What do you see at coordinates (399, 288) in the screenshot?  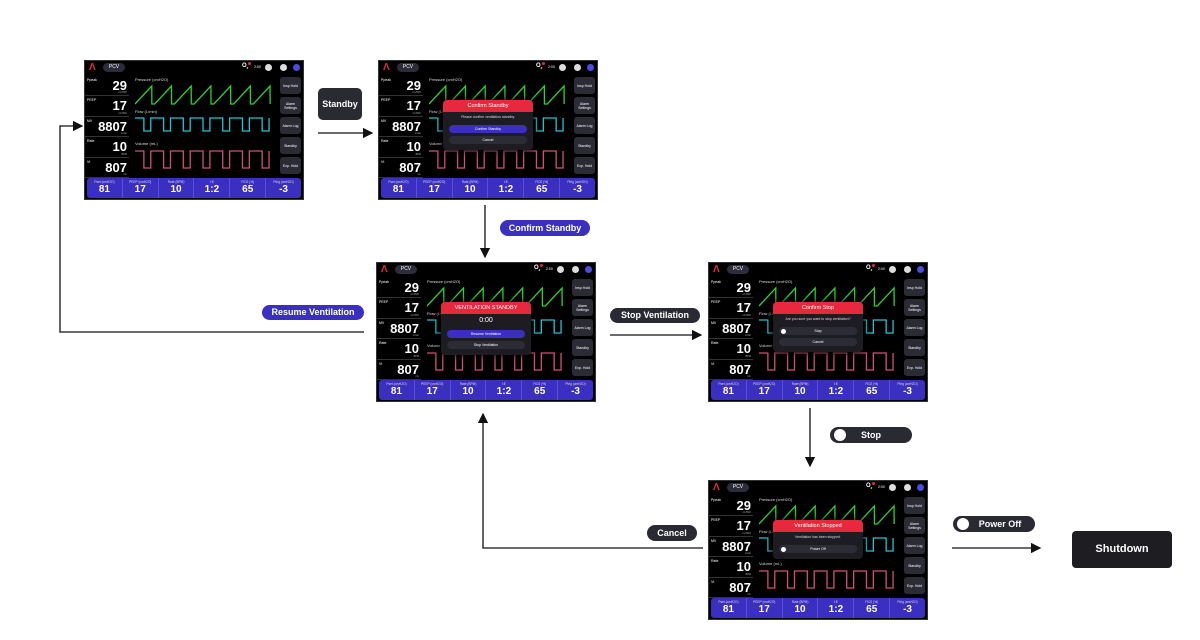 I see `metric-ppeak: Ppeak 29 cmH2O` at bounding box center [399, 288].